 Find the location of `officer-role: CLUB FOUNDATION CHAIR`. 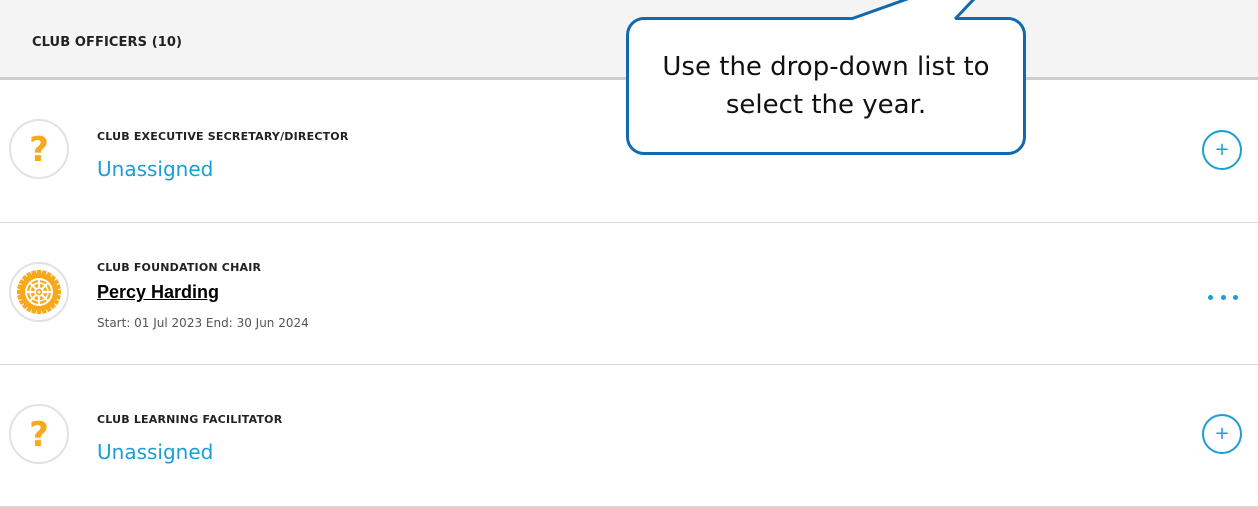

officer-role: CLUB FOUNDATION CHAIR is located at coordinates (179, 267).